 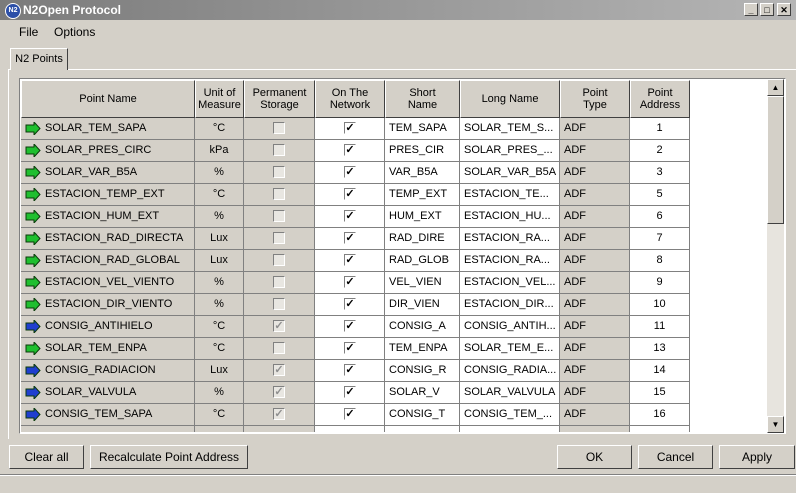 I want to click on short-name-cell: HUM_EXT, so click(x=422, y=217).